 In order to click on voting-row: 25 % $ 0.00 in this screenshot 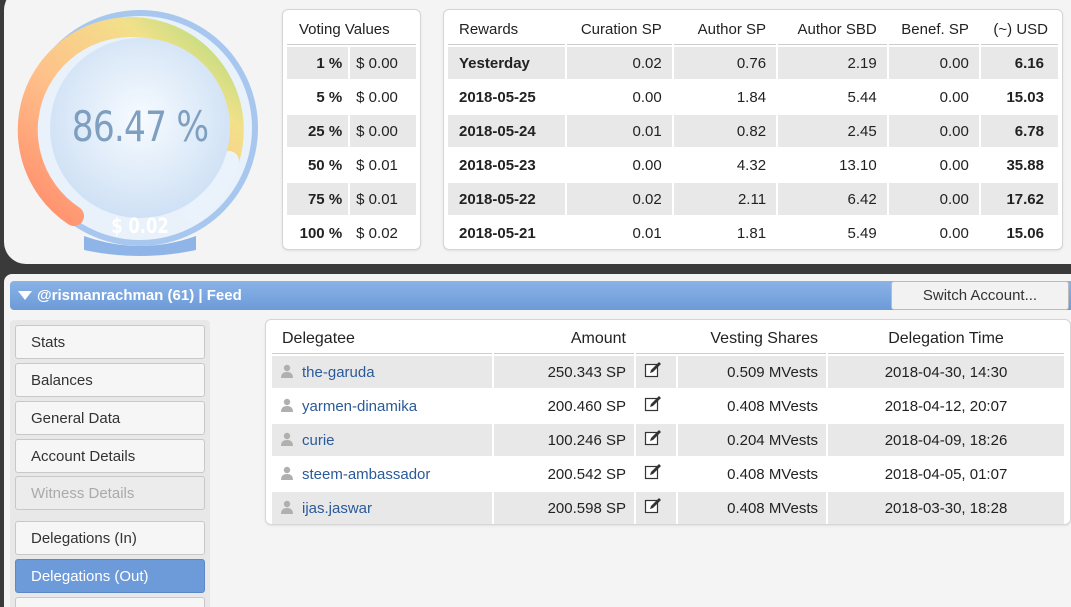, I will do `click(351, 131)`.